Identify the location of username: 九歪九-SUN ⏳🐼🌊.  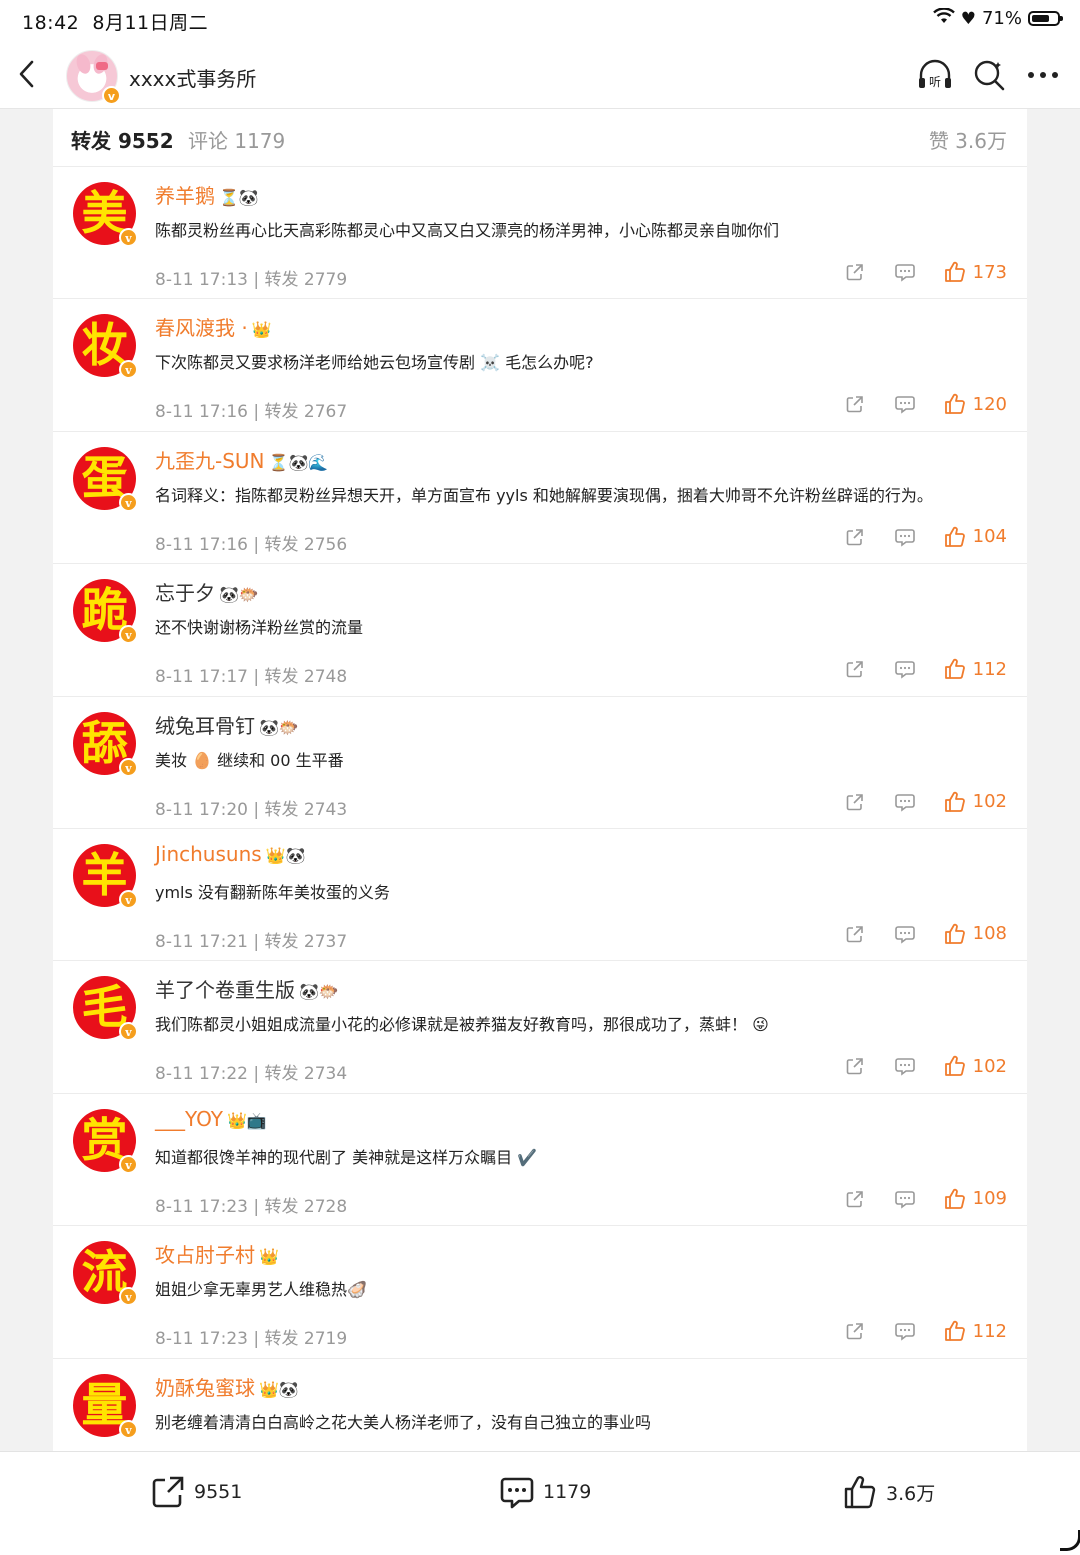
(241, 459).